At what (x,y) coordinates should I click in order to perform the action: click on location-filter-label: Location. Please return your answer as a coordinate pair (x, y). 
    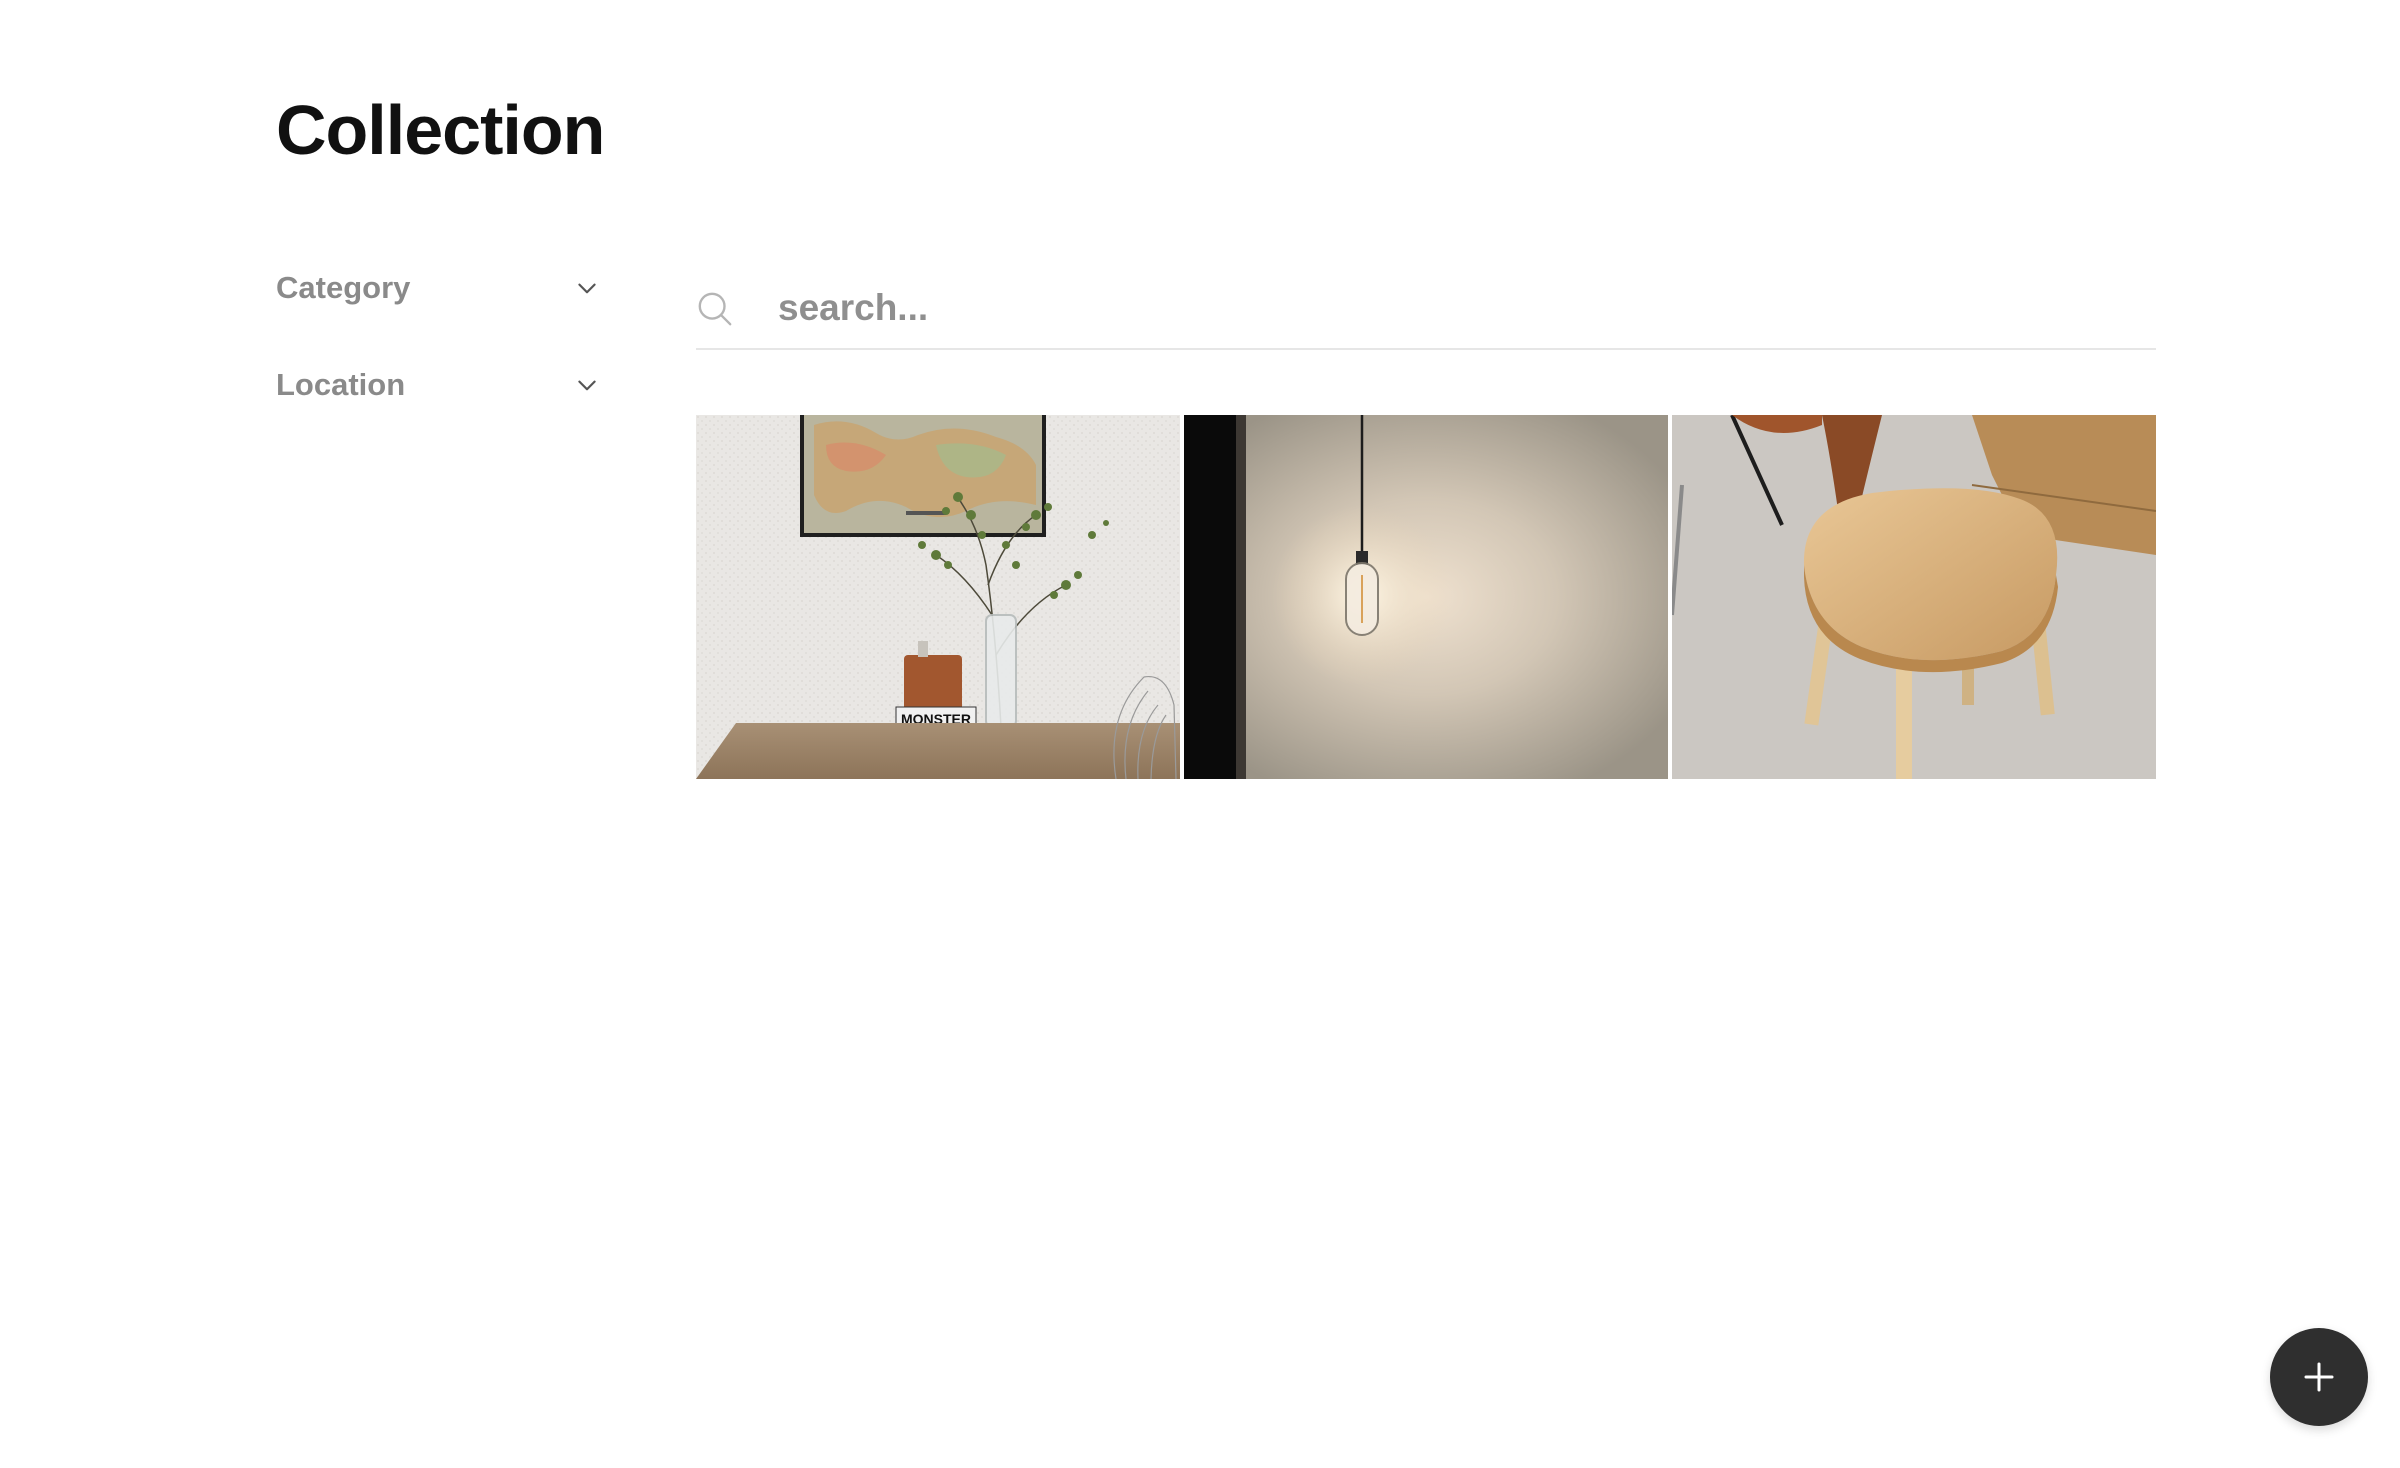
    Looking at the image, I should click on (341, 384).